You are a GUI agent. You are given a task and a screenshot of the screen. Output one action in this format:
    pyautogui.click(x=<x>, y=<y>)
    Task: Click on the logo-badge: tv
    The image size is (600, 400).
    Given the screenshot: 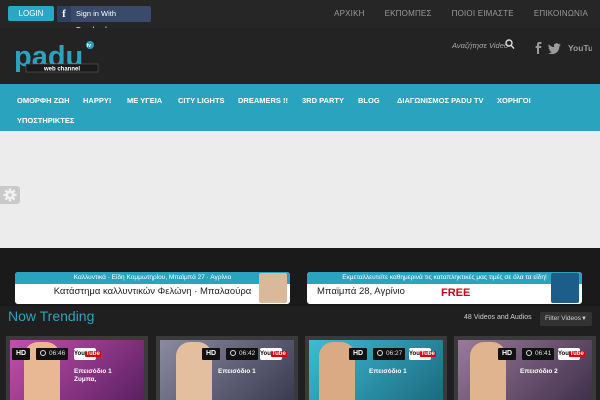 What is the action you would take?
    pyautogui.click(x=89, y=46)
    